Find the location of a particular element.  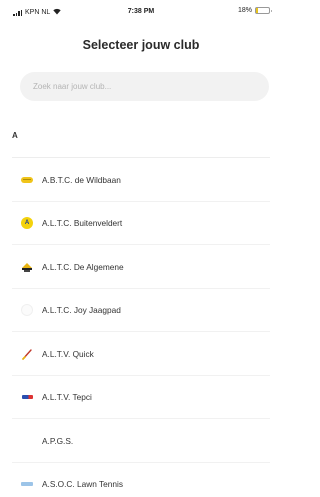

algemene-logo-icon is located at coordinates (27, 267).